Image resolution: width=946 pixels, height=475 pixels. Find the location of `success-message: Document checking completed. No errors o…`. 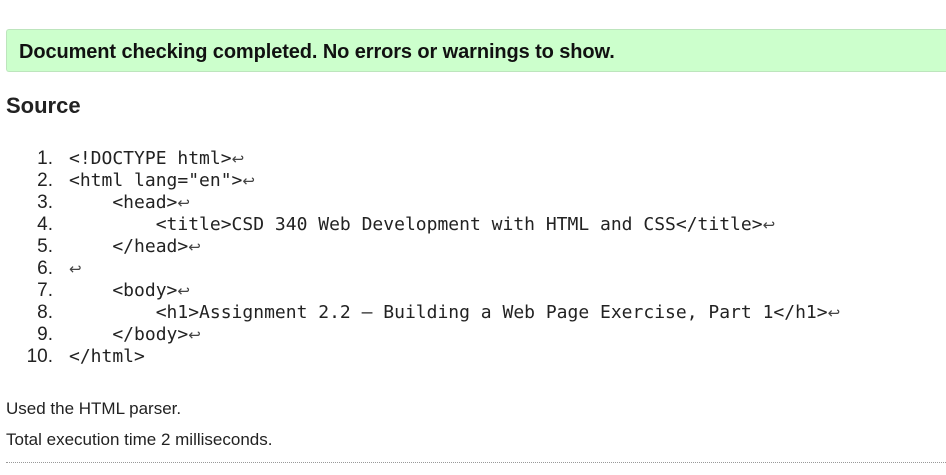

success-message: Document checking completed. No errors o… is located at coordinates (317, 52).